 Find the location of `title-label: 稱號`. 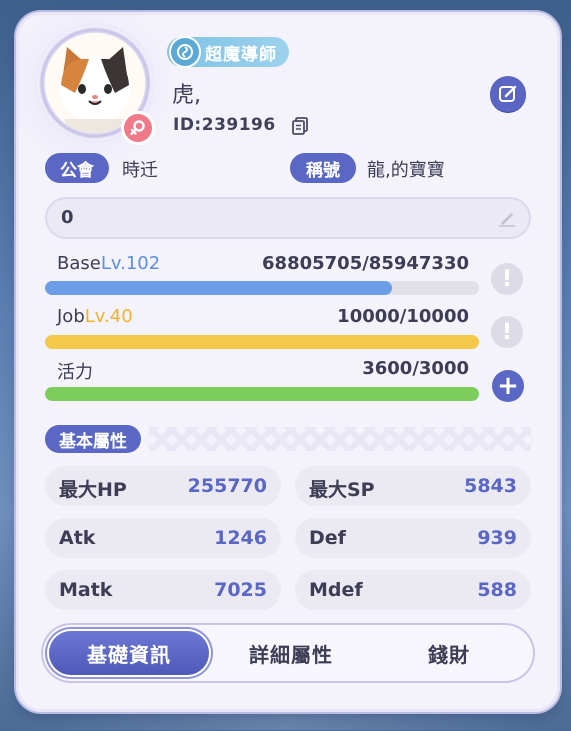

title-label: 稱號 is located at coordinates (323, 168).